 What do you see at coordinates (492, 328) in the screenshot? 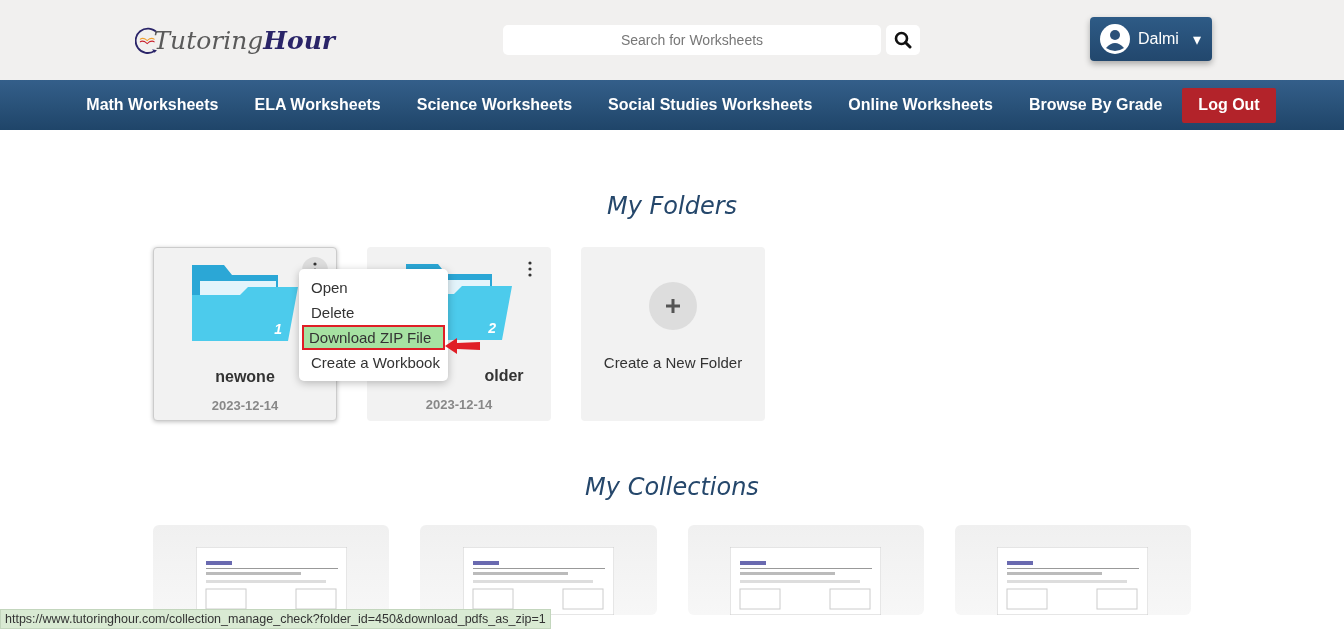
I see `folder-count: 2` at bounding box center [492, 328].